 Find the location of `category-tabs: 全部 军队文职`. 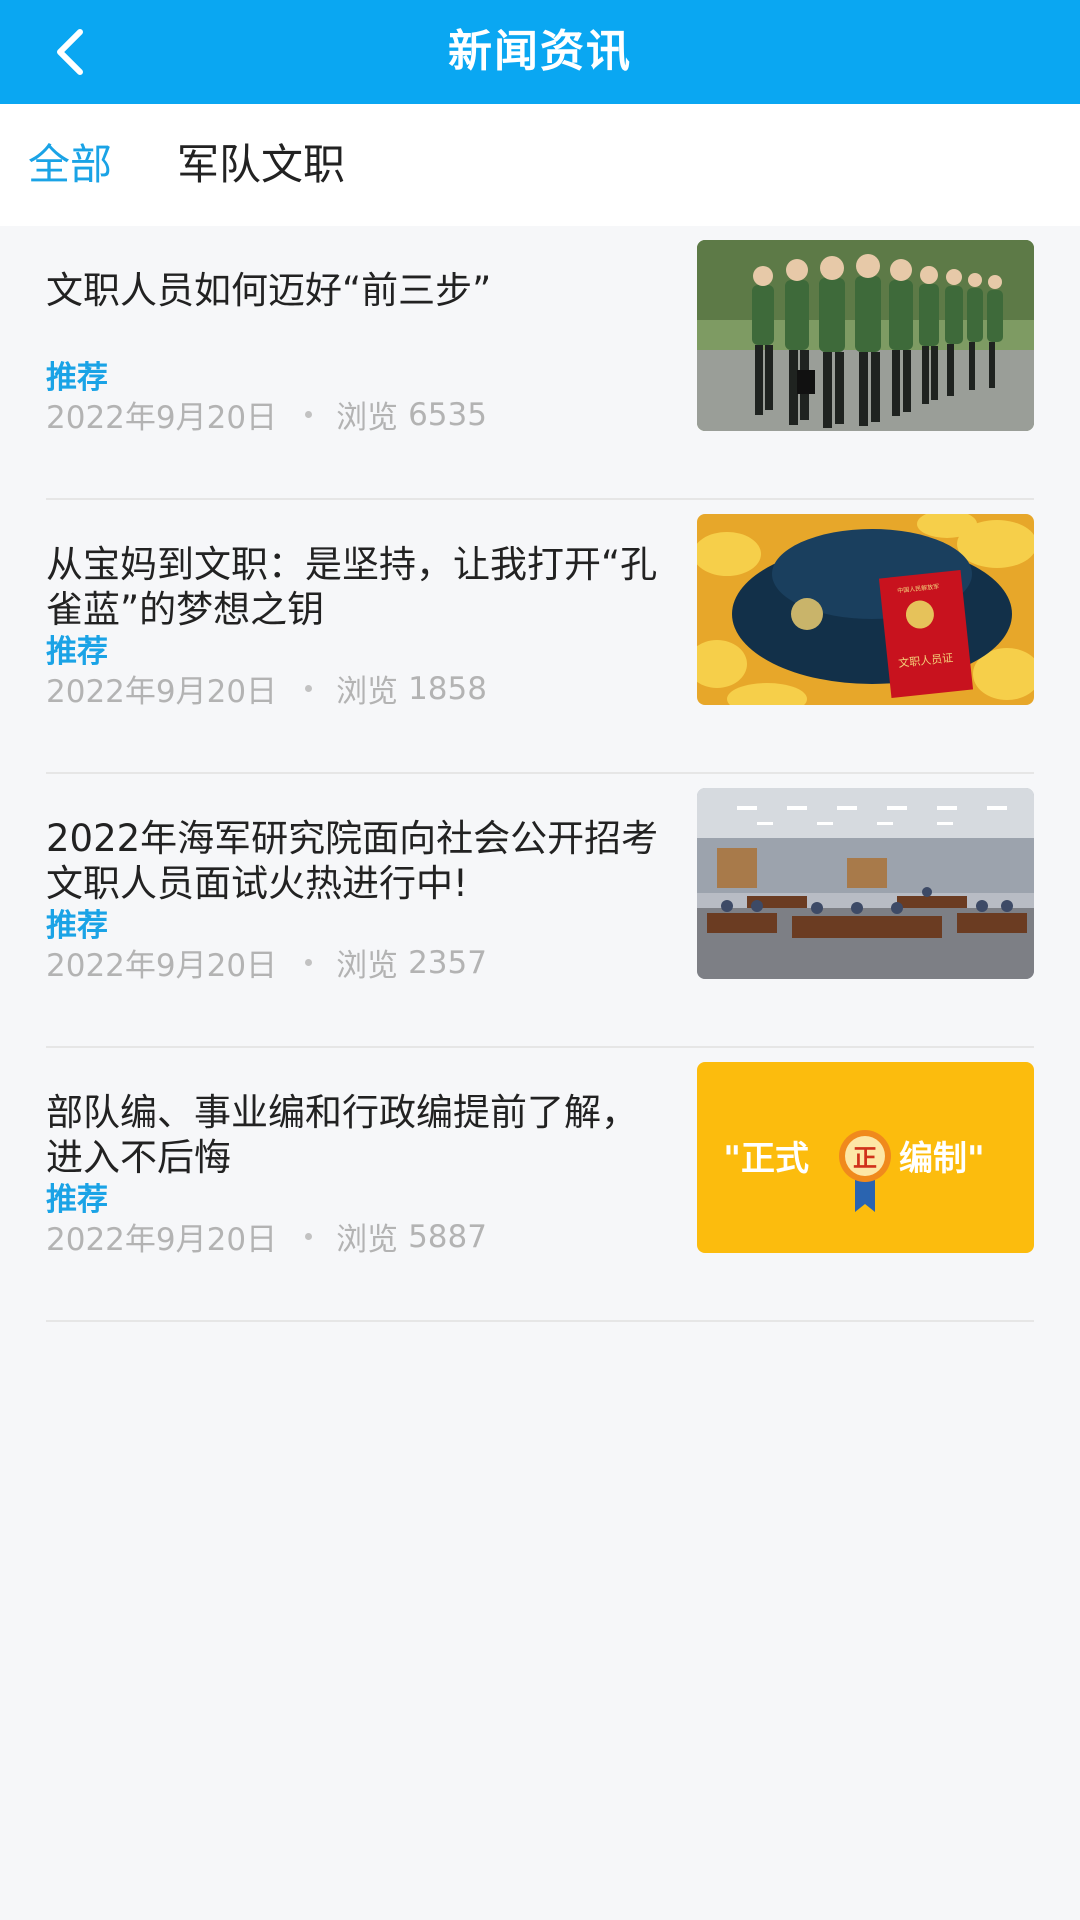

category-tabs: 全部 军队文职 is located at coordinates (540, 165).